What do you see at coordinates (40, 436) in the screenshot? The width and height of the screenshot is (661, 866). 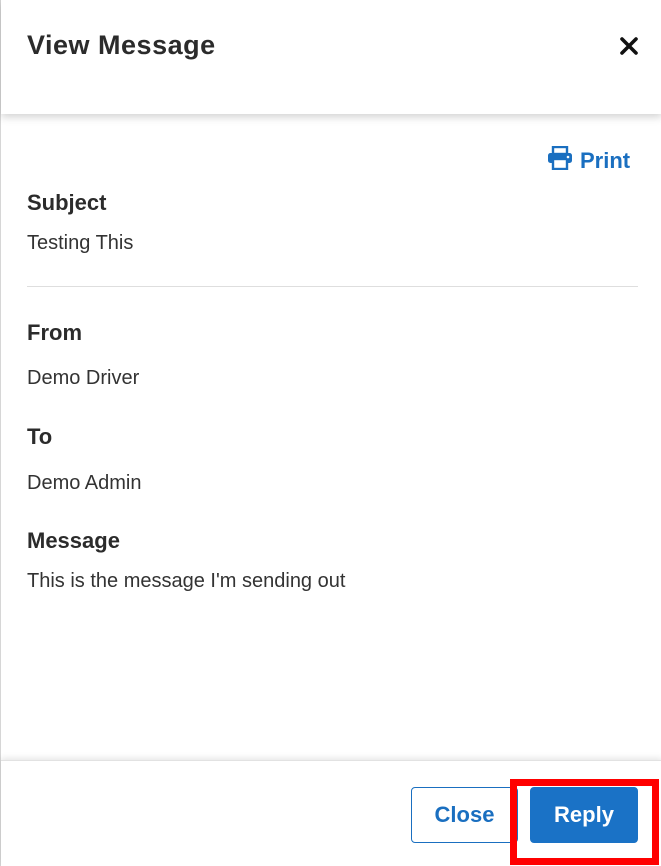 I see `to-label: To` at bounding box center [40, 436].